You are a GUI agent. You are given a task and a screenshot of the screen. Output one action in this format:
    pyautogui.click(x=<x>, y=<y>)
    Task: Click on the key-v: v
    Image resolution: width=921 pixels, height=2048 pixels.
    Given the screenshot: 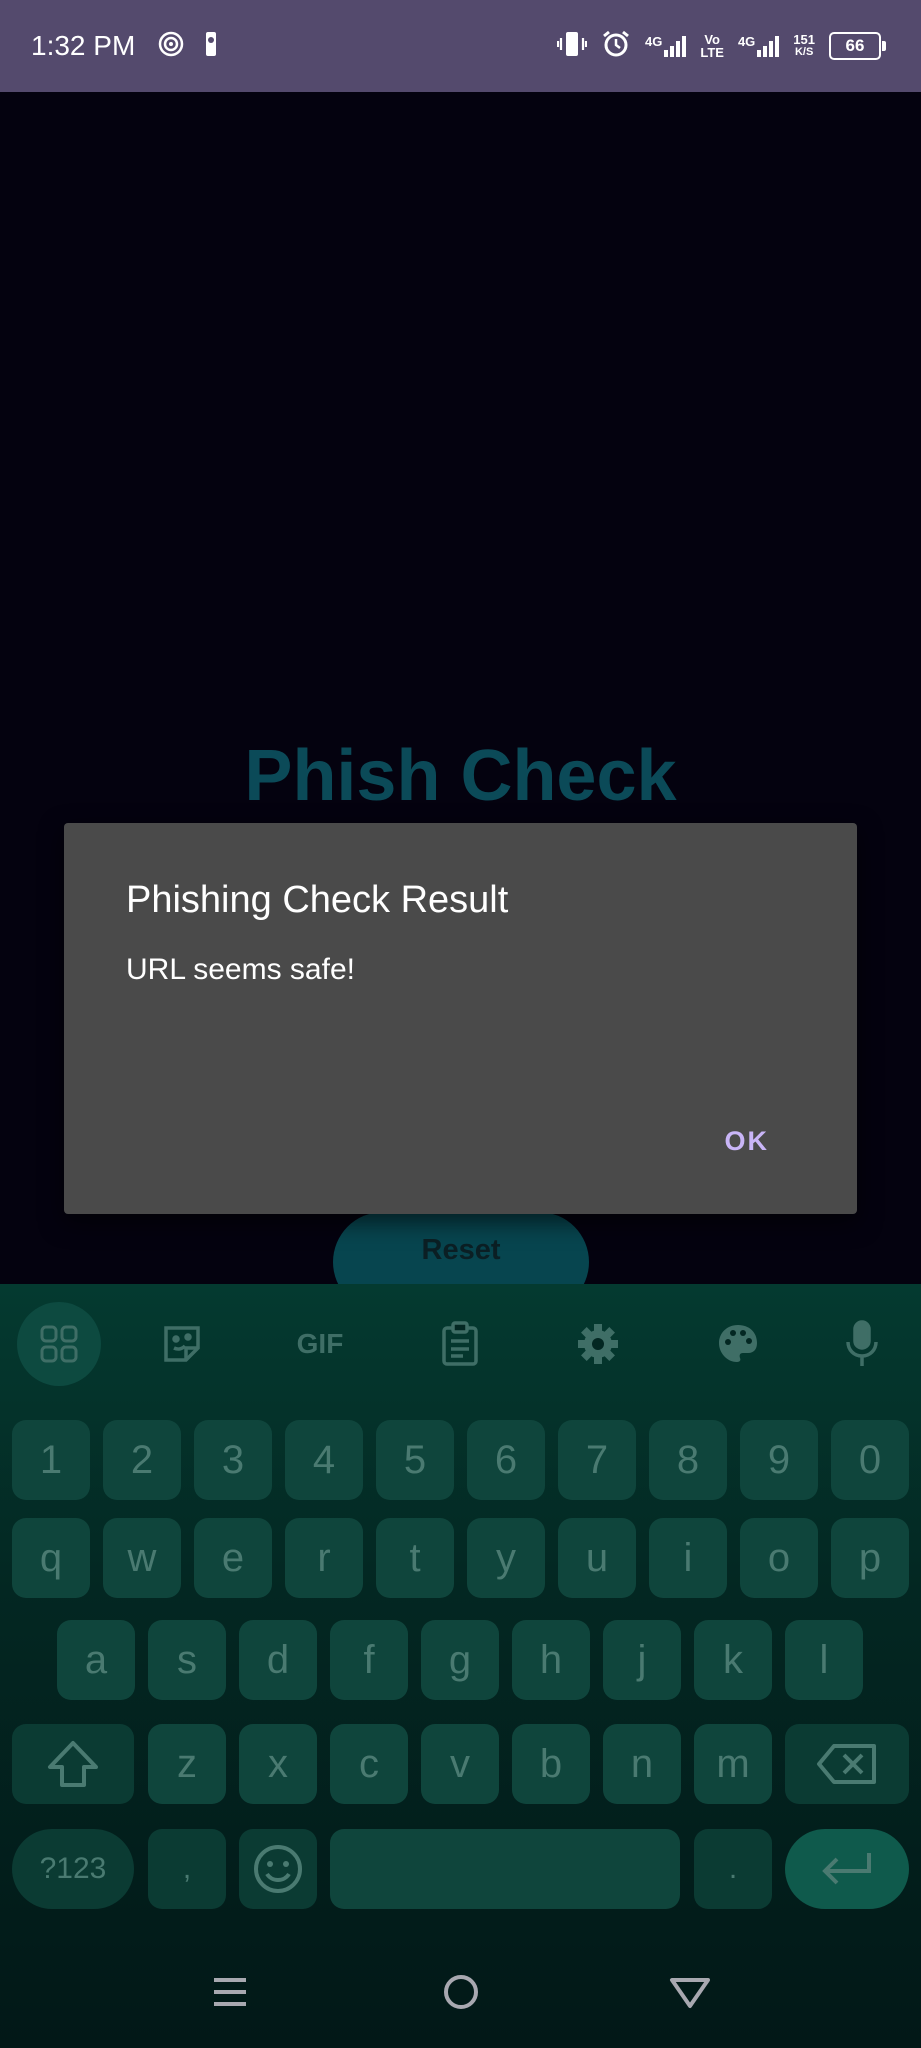 What is the action you would take?
    pyautogui.click(x=460, y=1764)
    